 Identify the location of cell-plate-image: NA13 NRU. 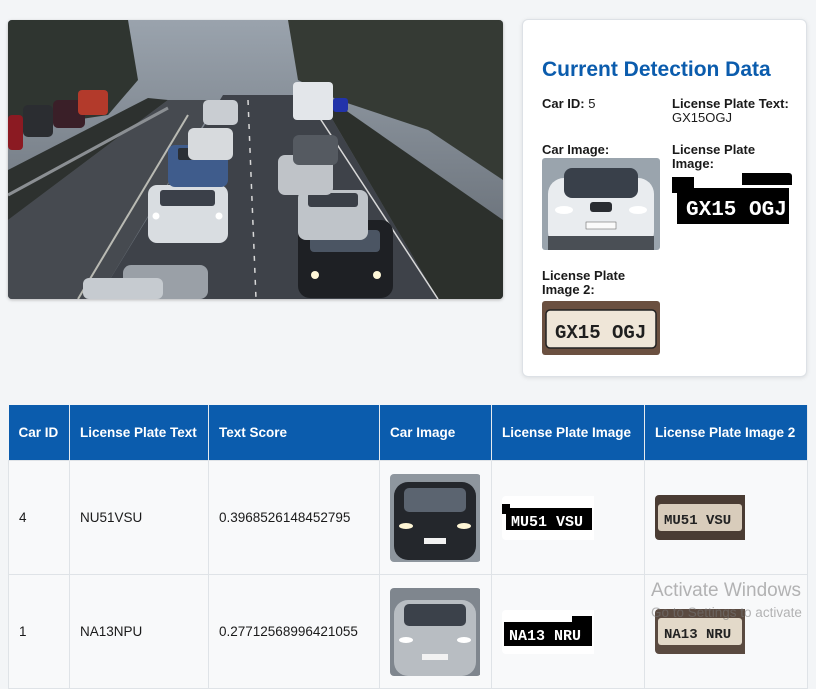
(568, 631).